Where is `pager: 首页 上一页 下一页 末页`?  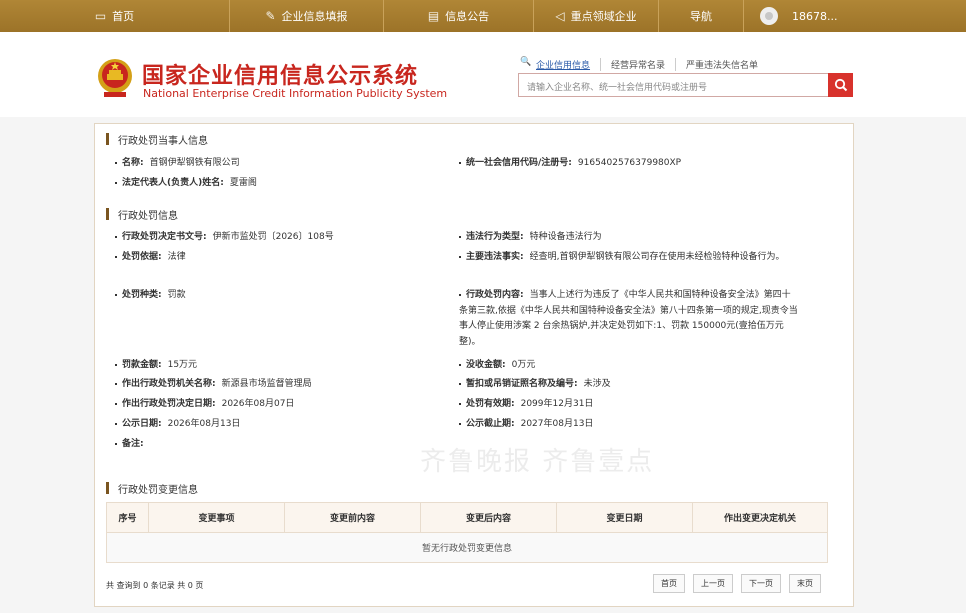
pager: 首页 上一页 下一页 末页 is located at coordinates (737, 583).